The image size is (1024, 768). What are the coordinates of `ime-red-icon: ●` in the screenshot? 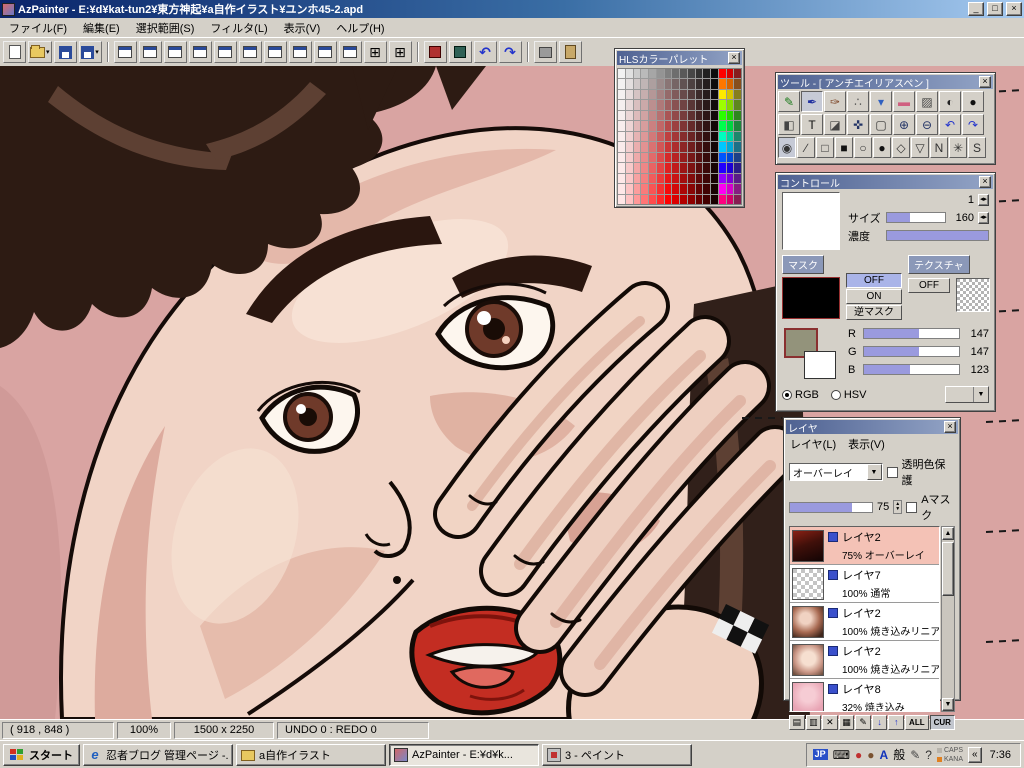 It's located at (858, 755).